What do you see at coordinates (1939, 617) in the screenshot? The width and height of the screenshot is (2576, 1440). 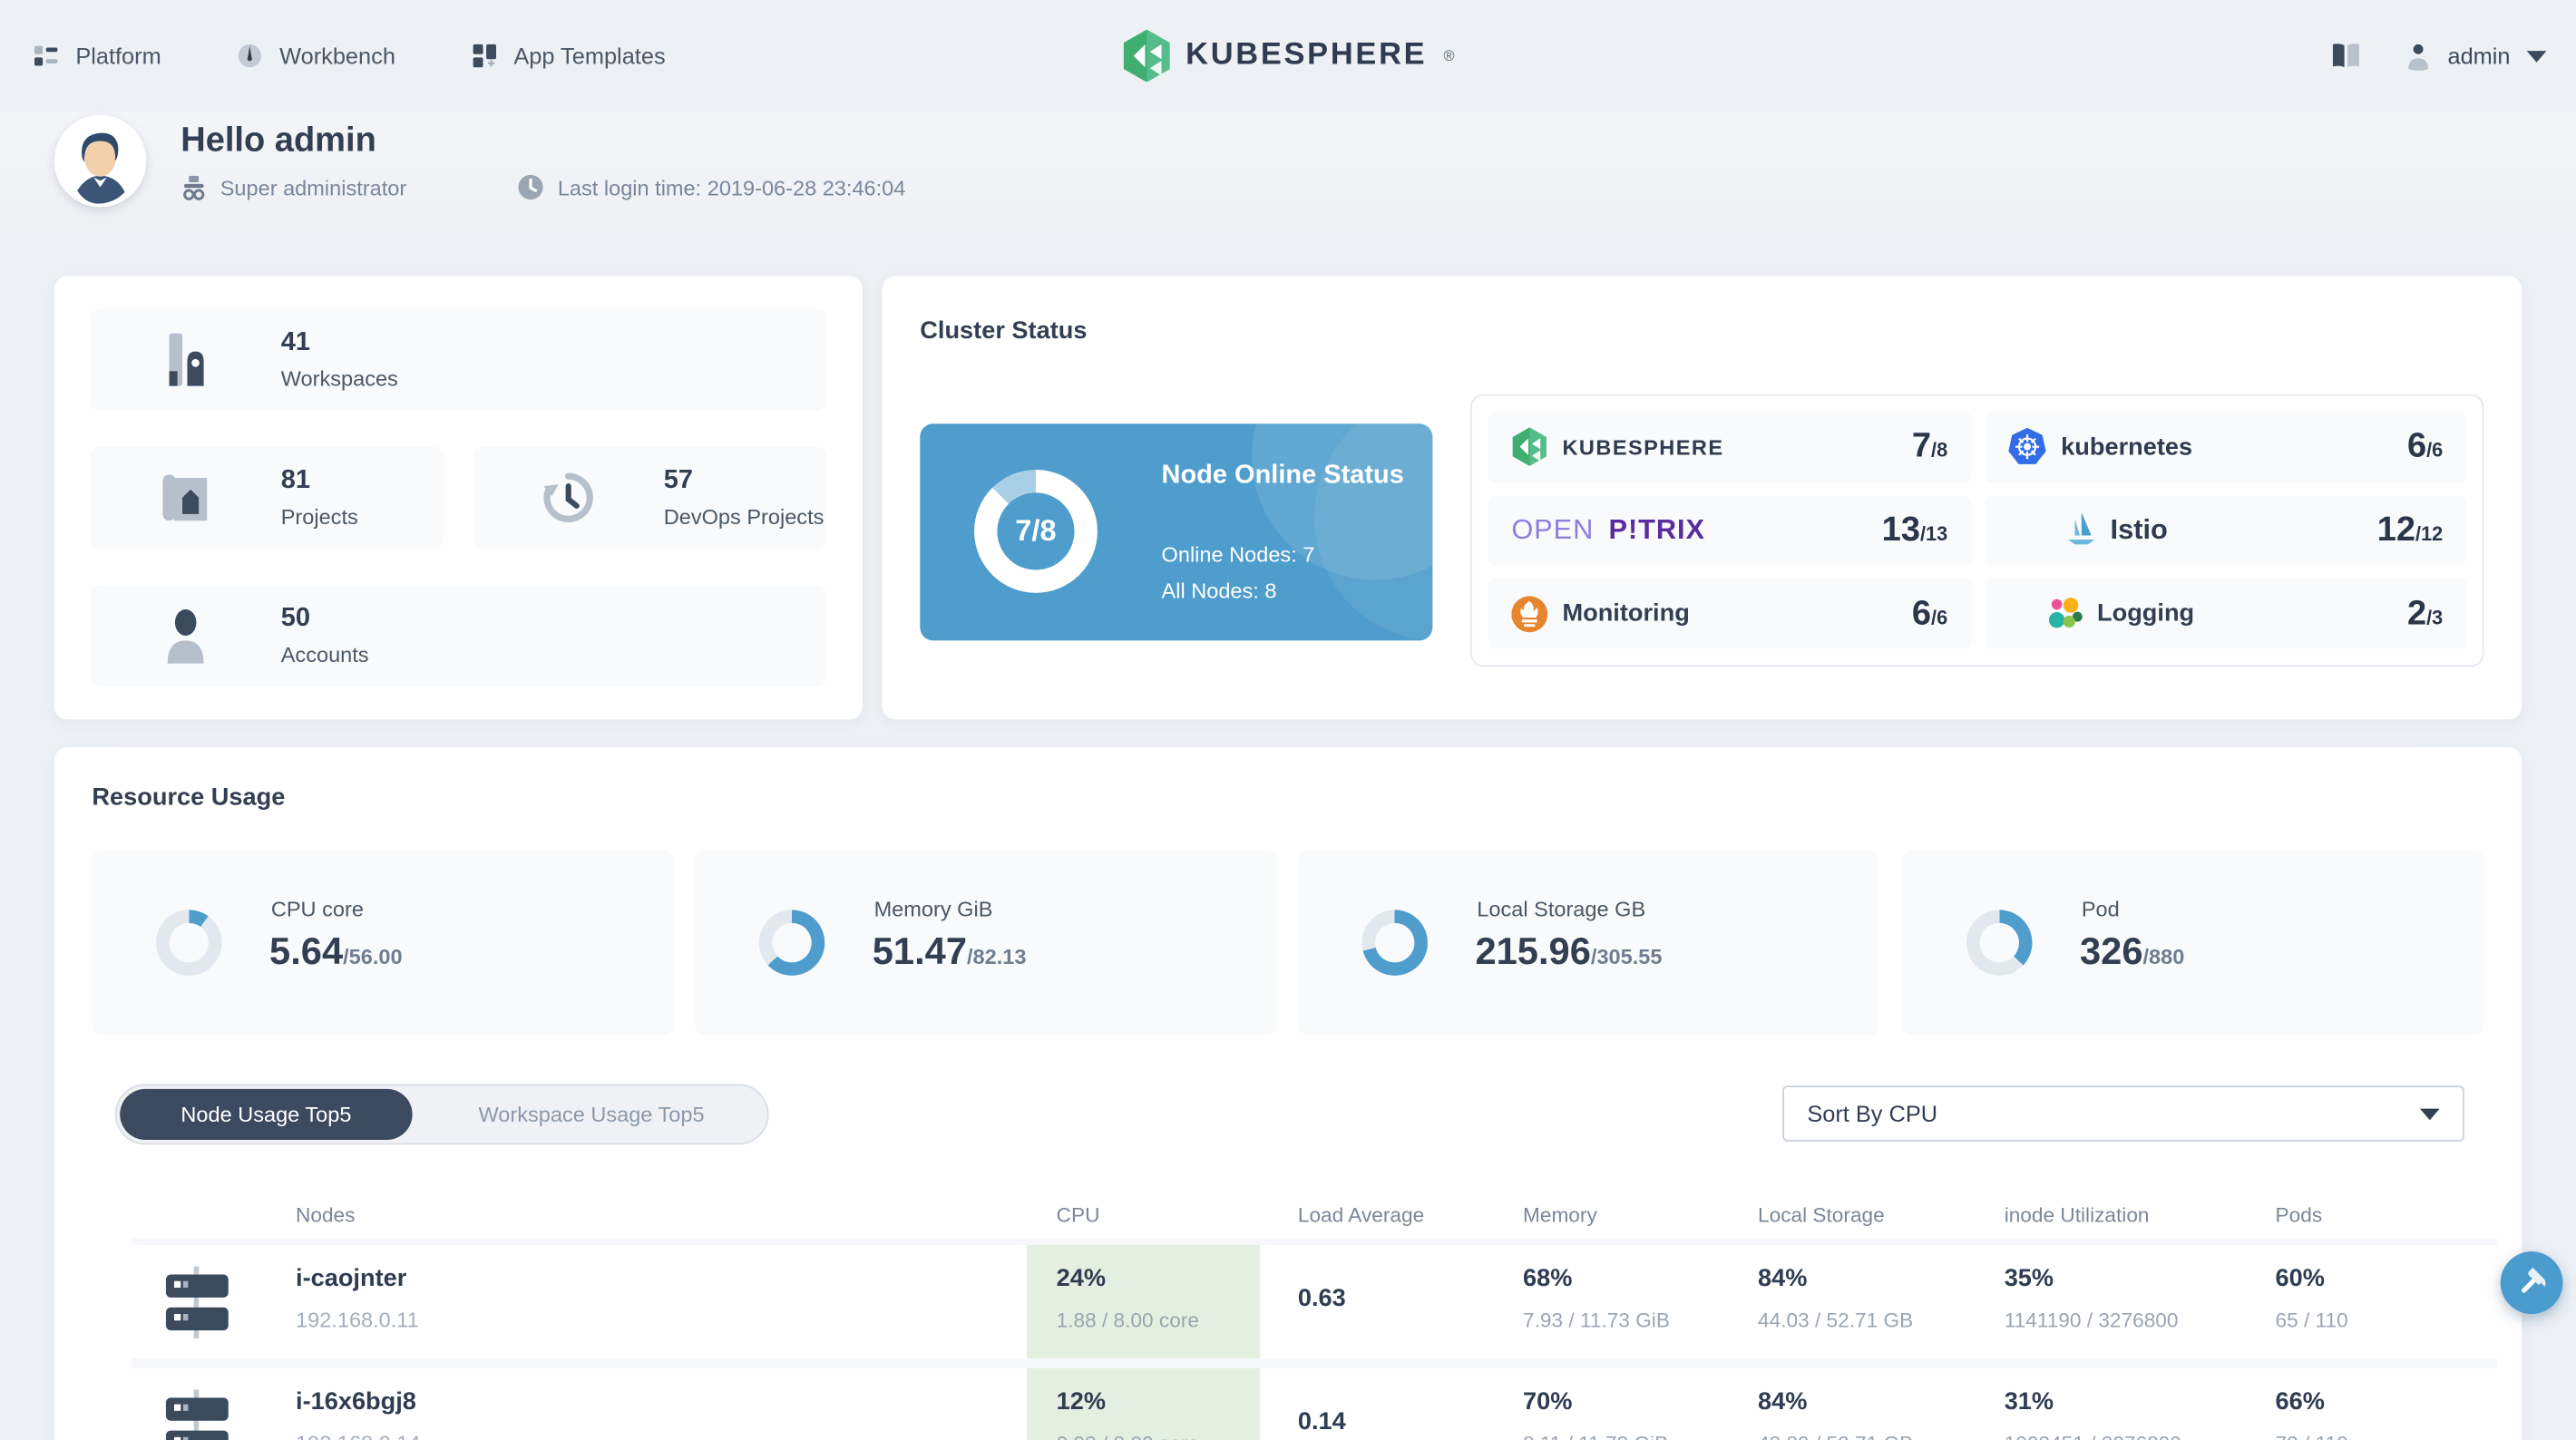 I see `component-total: /6` at bounding box center [1939, 617].